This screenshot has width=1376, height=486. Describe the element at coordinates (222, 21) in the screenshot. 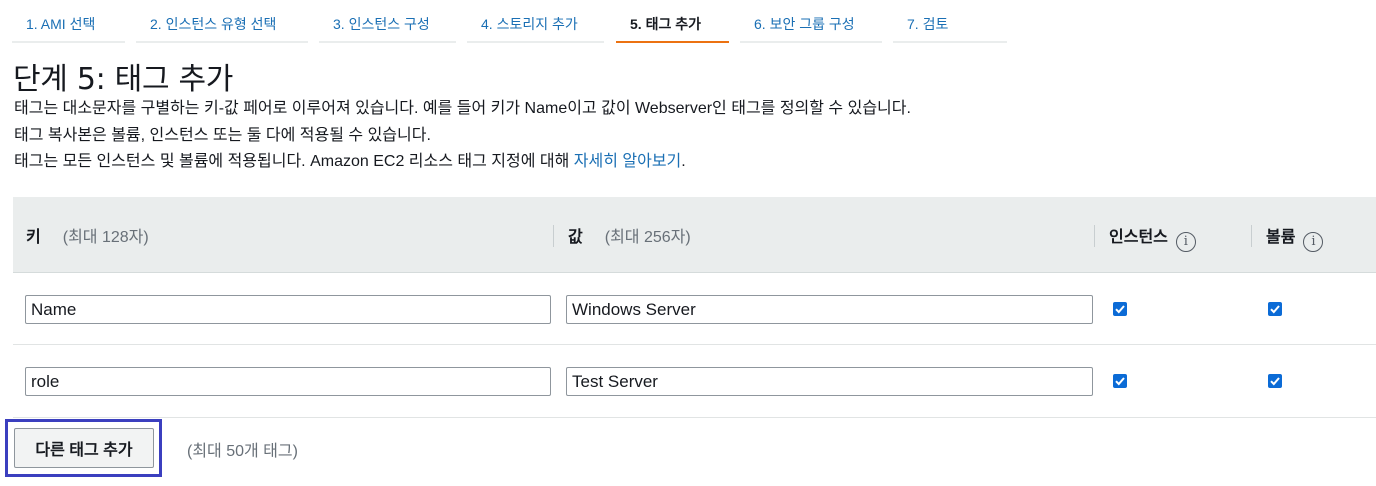

I see `tab-choose-instance-type: 2. 인스턴스 유형 선택` at that location.